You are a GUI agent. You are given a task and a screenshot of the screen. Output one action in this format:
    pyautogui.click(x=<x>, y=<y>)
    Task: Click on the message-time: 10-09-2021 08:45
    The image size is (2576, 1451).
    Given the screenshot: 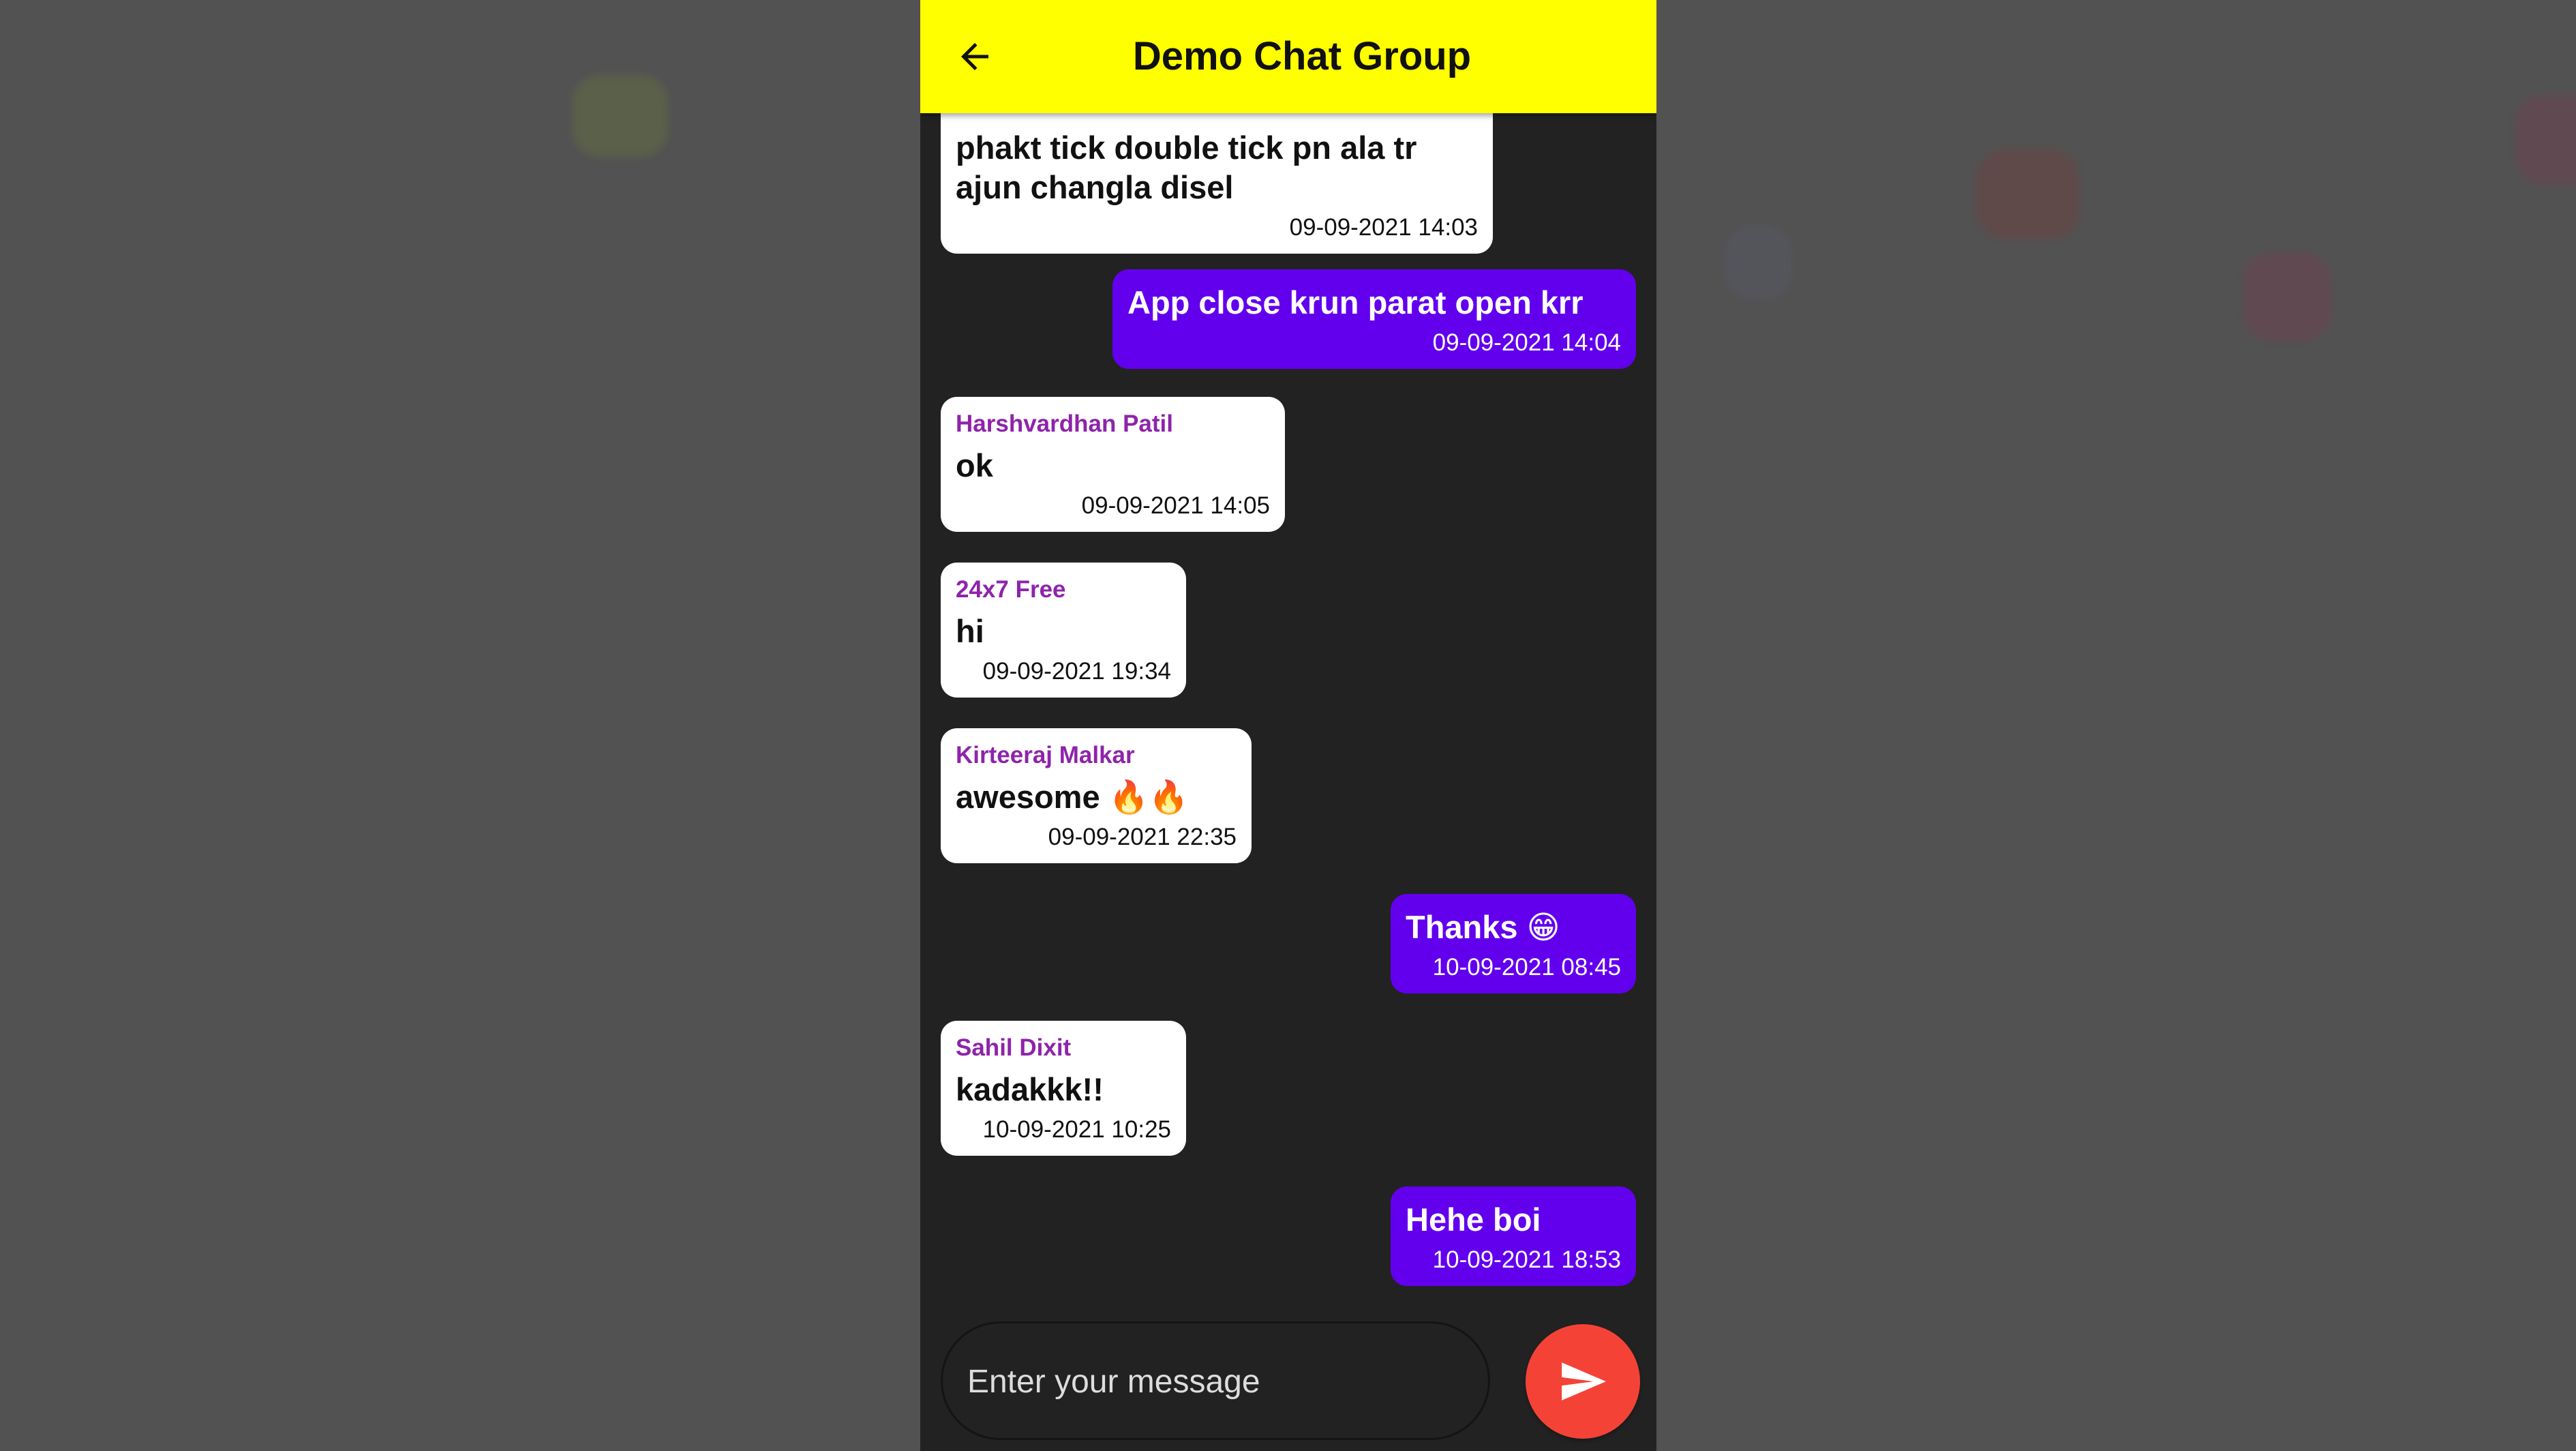 What is the action you would take?
    pyautogui.click(x=1526, y=968)
    